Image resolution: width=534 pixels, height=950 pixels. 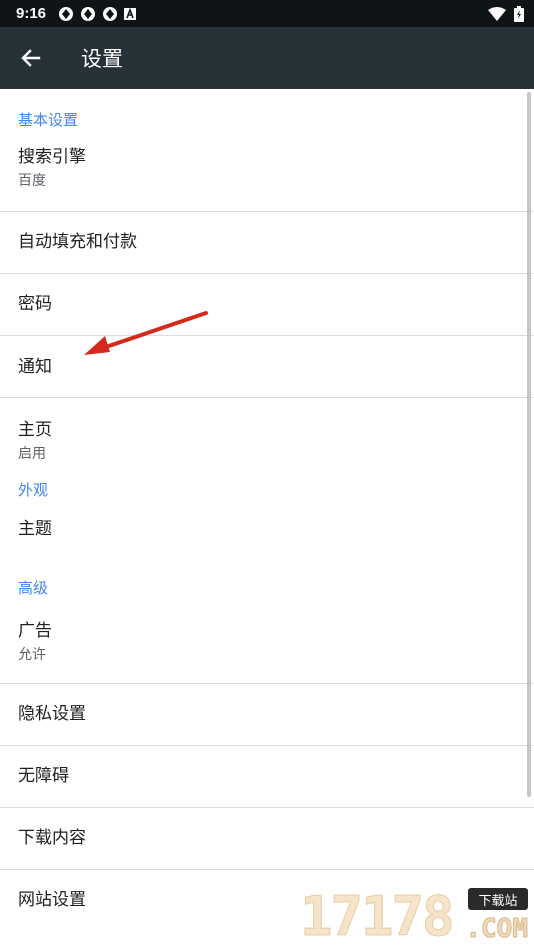 What do you see at coordinates (498, 899) in the screenshot?
I see `watermark-badge: 下载站` at bounding box center [498, 899].